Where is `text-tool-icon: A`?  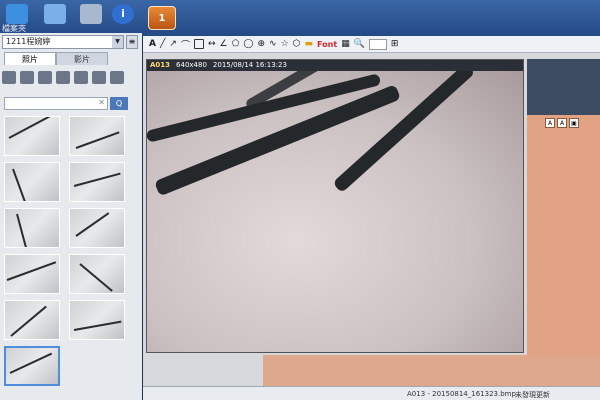 text-tool-icon: A is located at coordinates (152, 44).